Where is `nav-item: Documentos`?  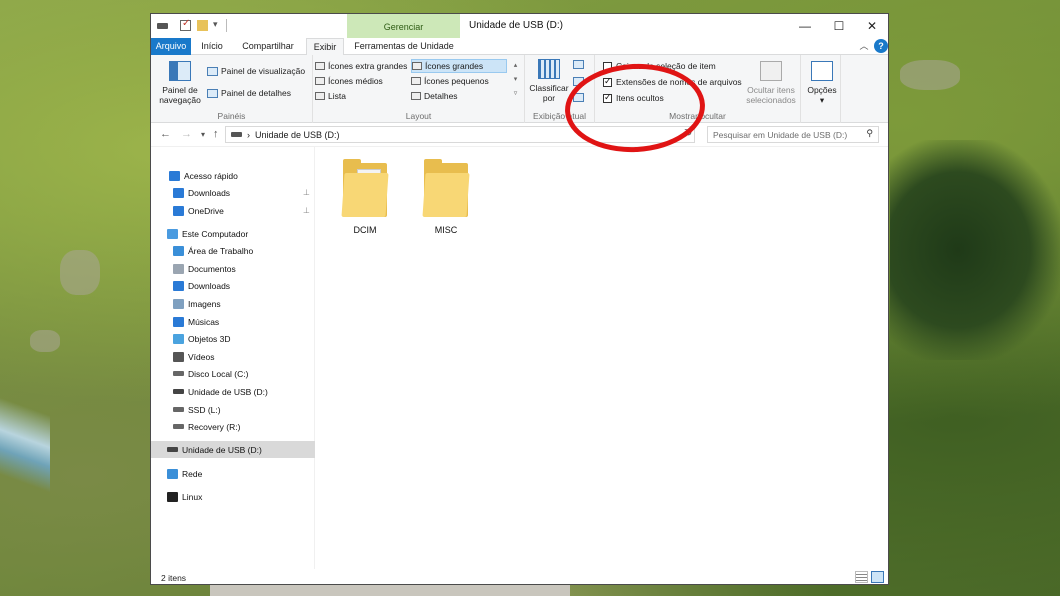 nav-item: Documentos is located at coordinates (233, 268).